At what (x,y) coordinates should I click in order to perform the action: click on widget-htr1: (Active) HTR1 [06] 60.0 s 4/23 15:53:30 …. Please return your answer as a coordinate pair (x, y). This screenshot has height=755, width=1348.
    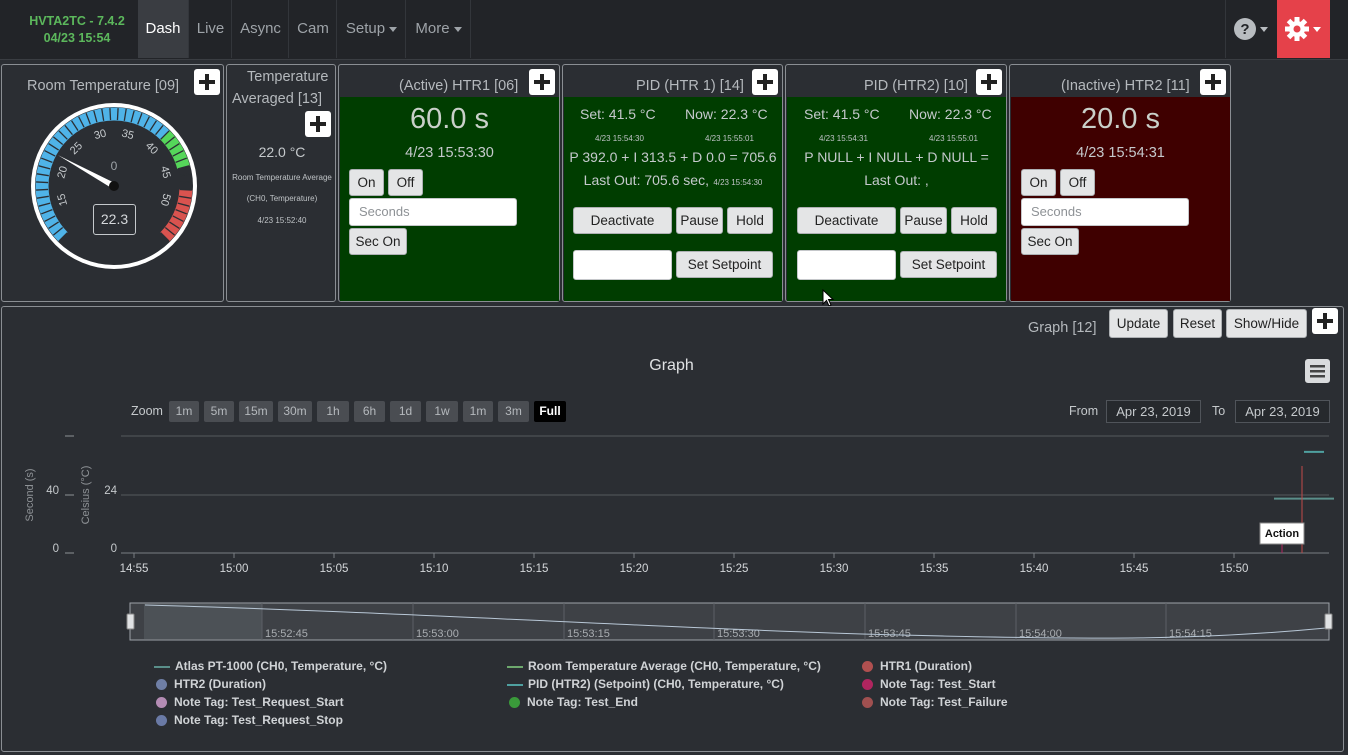
    Looking at the image, I should click on (449, 183).